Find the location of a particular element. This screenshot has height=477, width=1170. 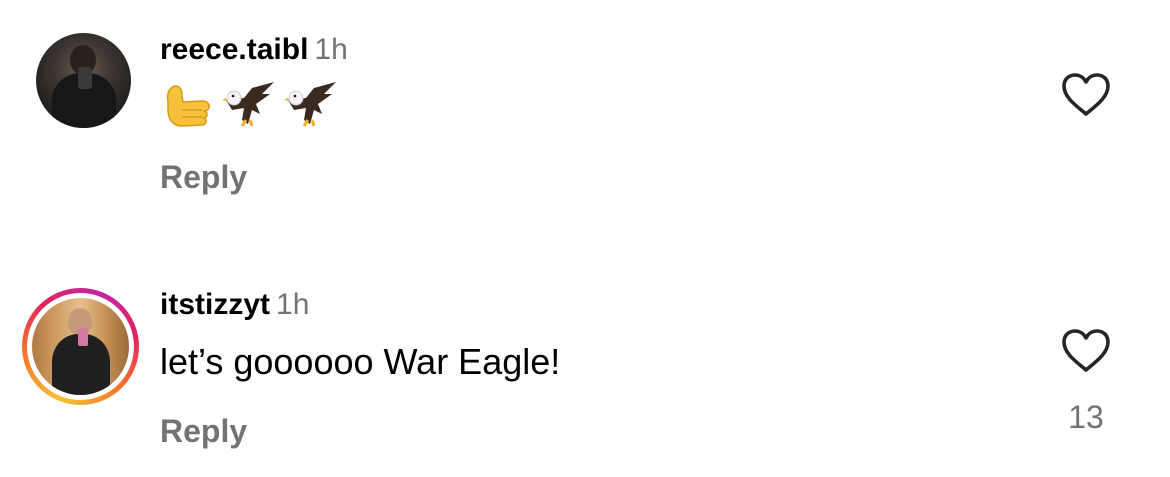

comment-header: reece.taibl 1h is located at coordinates (254, 50).